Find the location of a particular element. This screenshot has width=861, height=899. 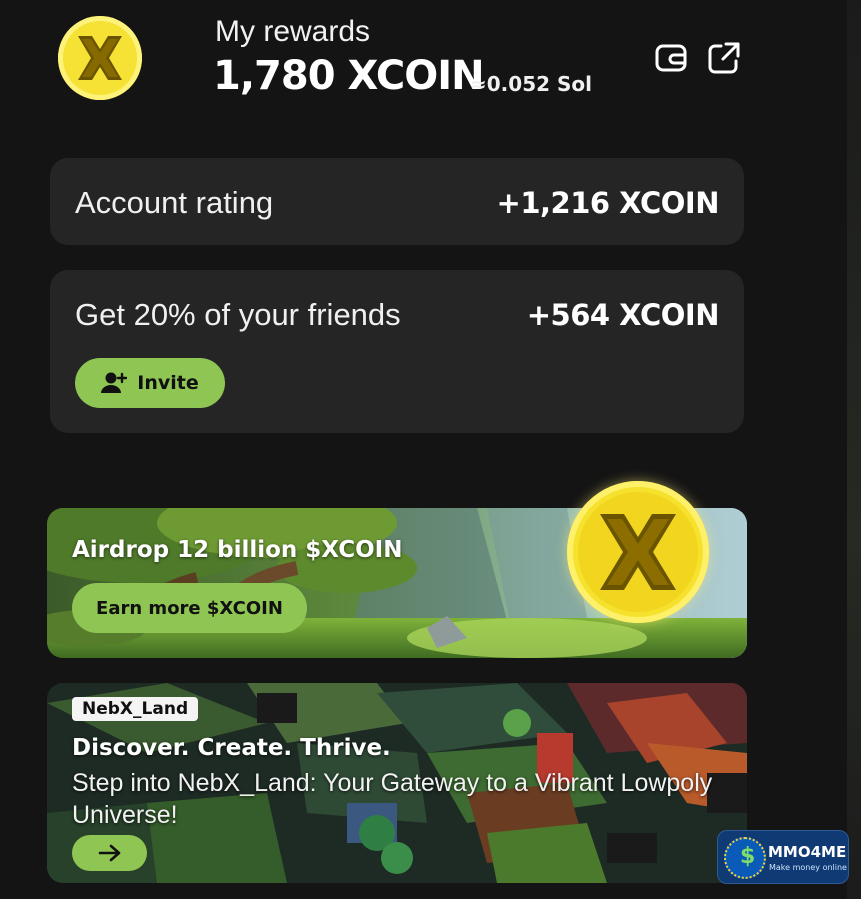

rewards-title: My rewards is located at coordinates (293, 31).